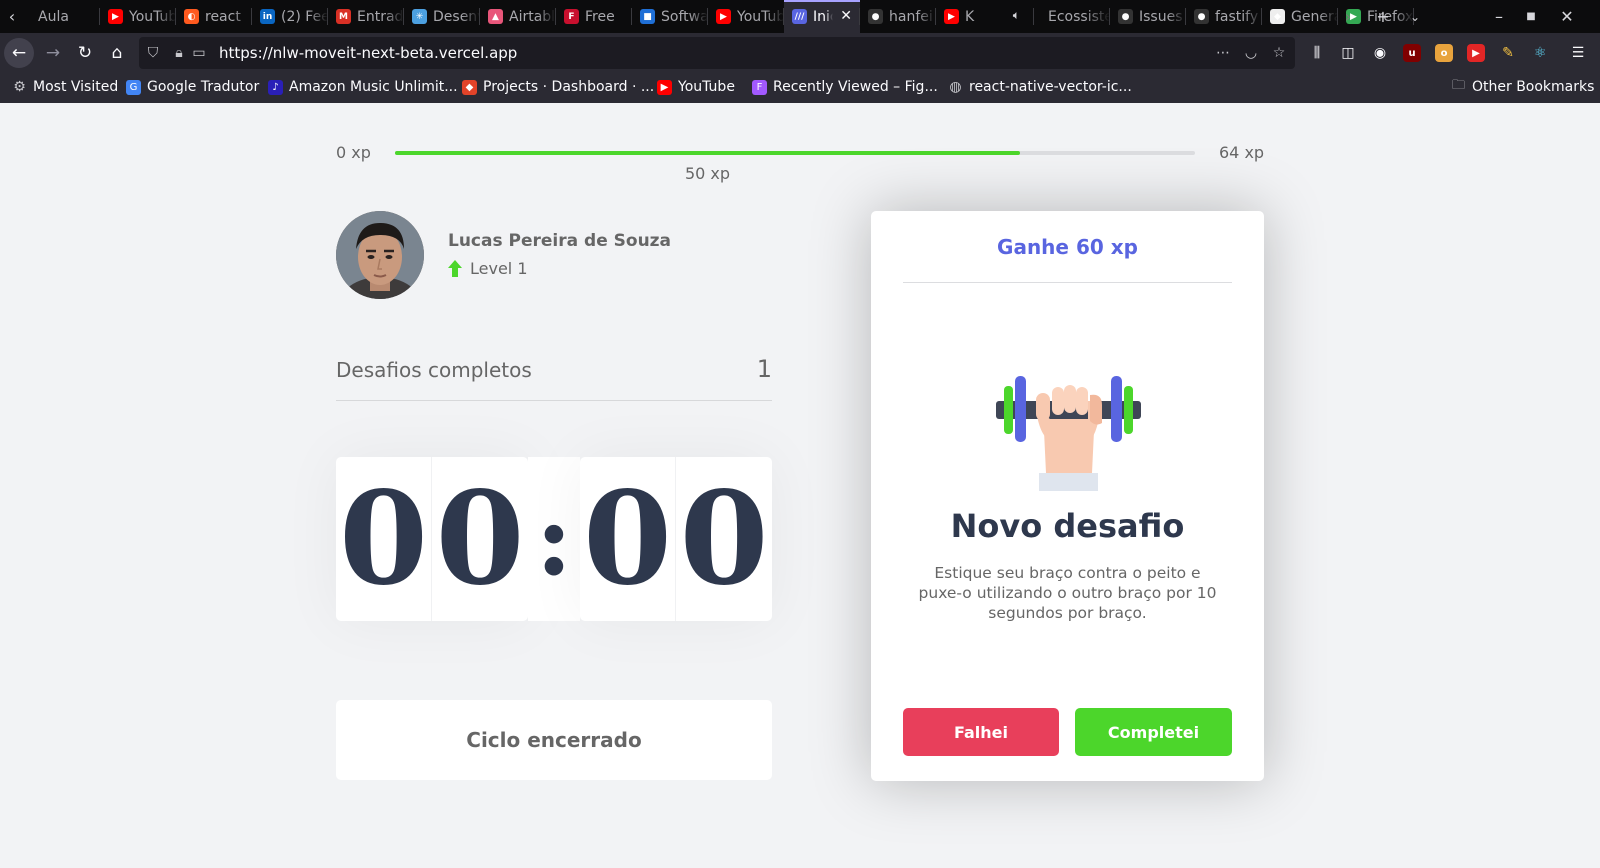 The height and width of the screenshot is (868, 1600). Describe the element at coordinates (192, 87) in the screenshot. I see `bookmark-item: G Google Tradutor` at that location.